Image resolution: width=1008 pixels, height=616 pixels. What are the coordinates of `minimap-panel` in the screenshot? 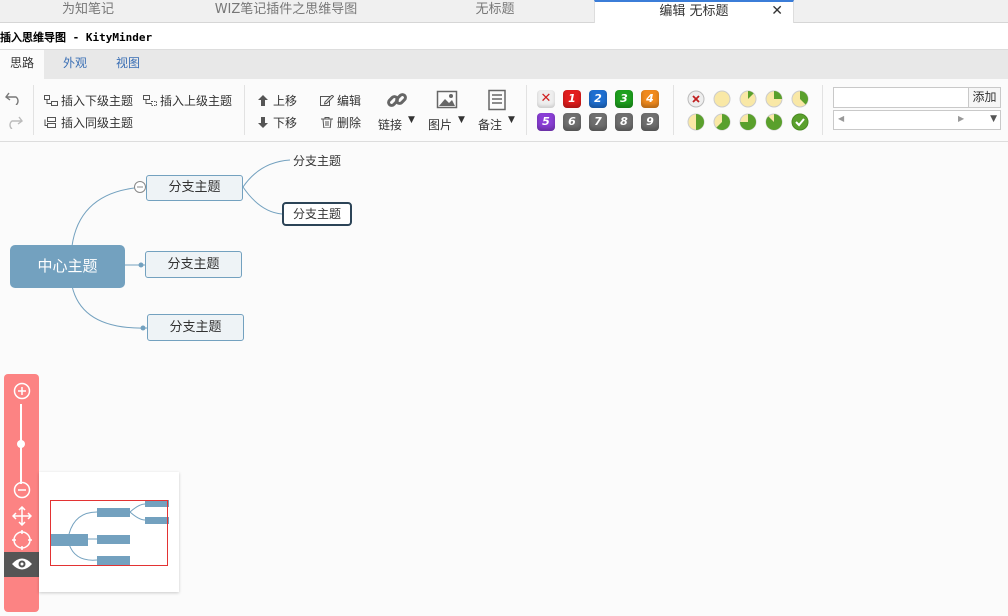 It's located at (109, 532).